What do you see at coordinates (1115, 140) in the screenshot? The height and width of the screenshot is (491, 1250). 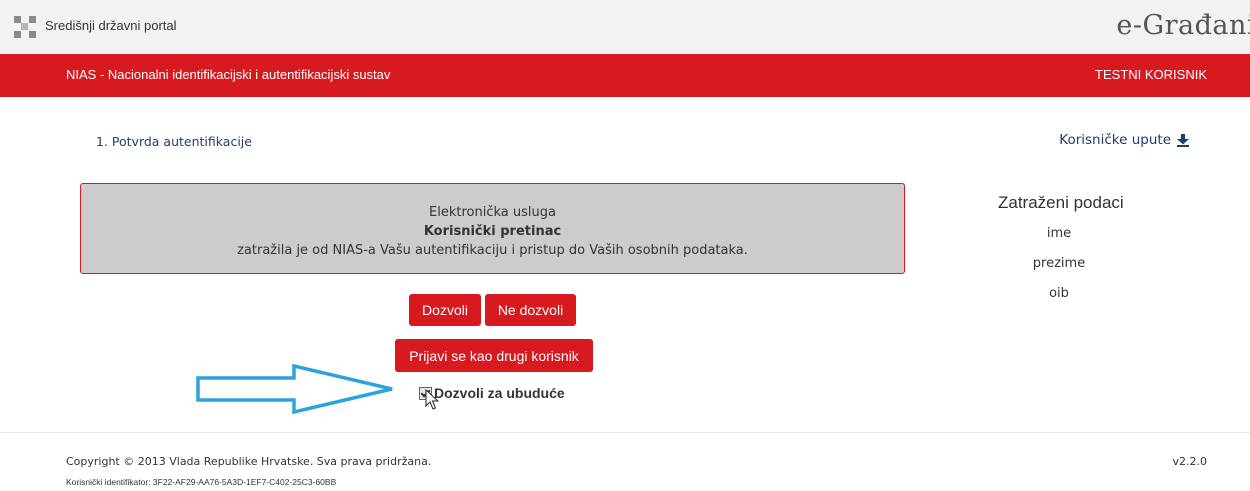 I see `user-guide-label: Korisničke upute` at bounding box center [1115, 140].